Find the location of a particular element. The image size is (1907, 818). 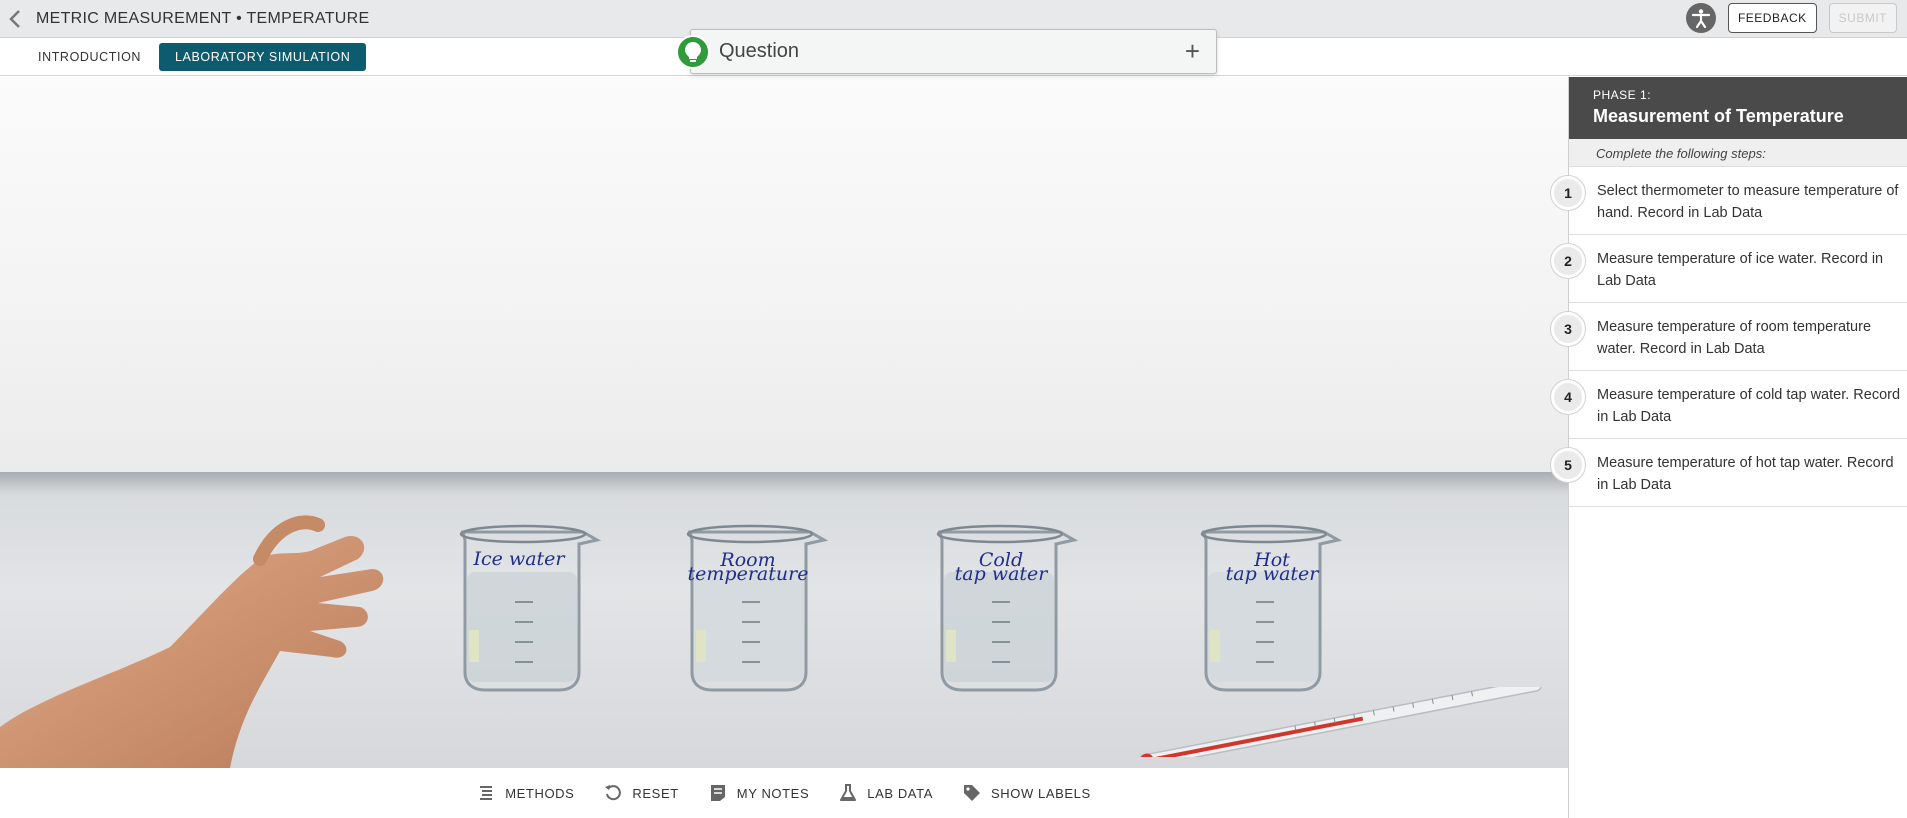

my-notes-label: MY NOTES is located at coordinates (773, 793).